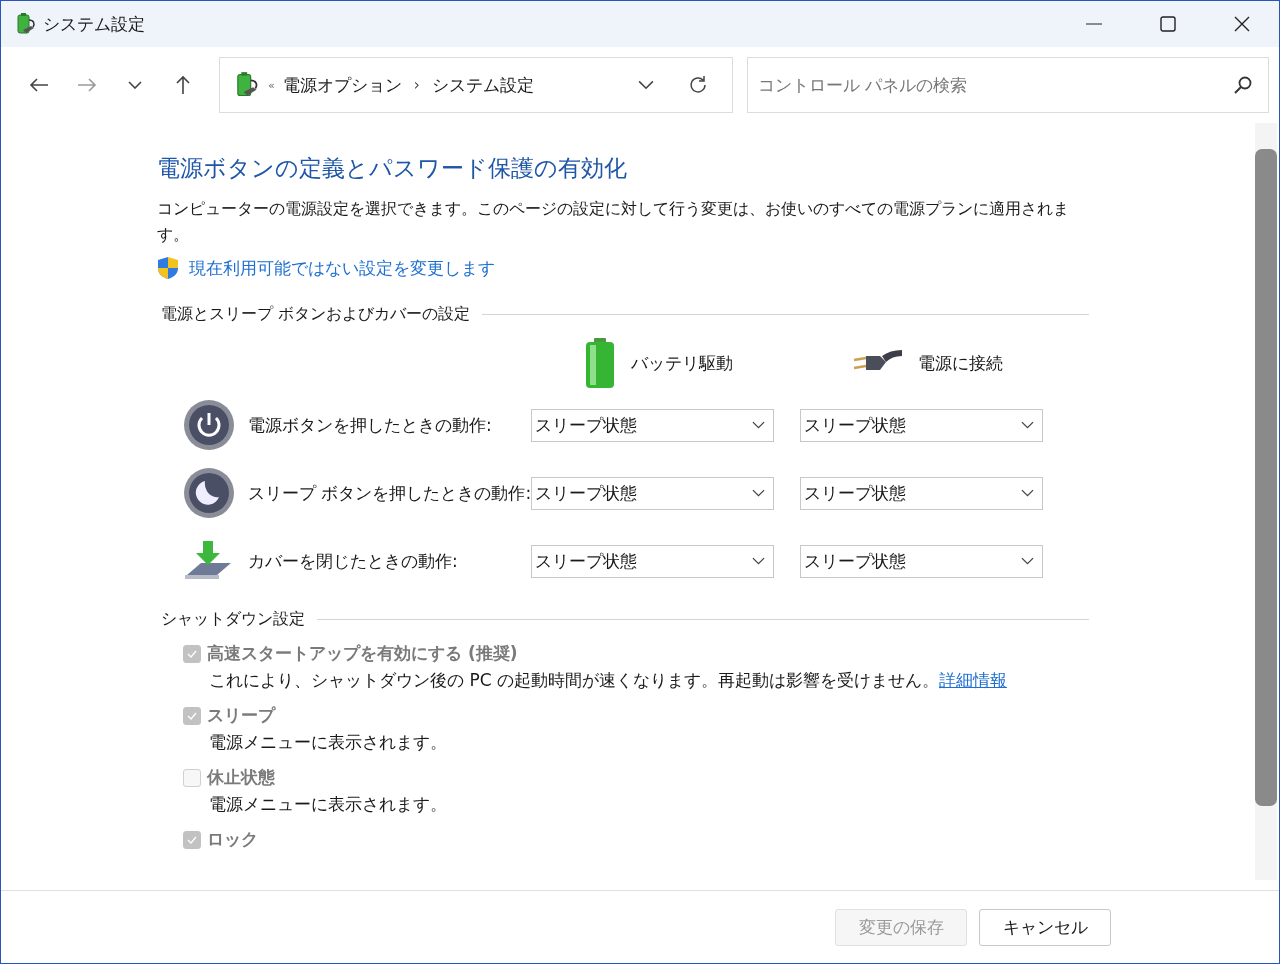 The width and height of the screenshot is (1280, 964). I want to click on address-bar: « 電源オプション › システム設定, so click(476, 85).